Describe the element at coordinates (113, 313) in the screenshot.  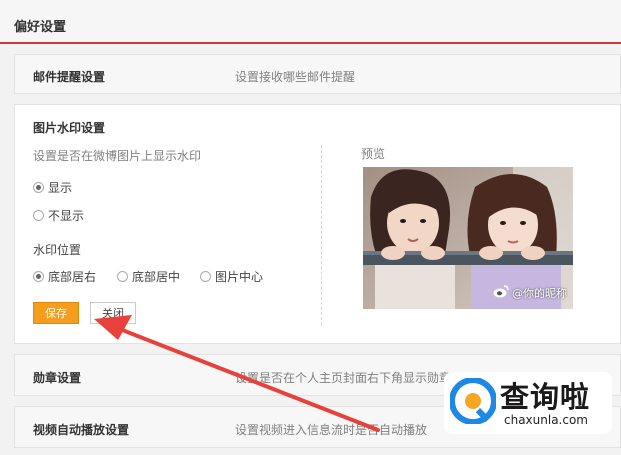
I see `close-button: 关闭` at that location.